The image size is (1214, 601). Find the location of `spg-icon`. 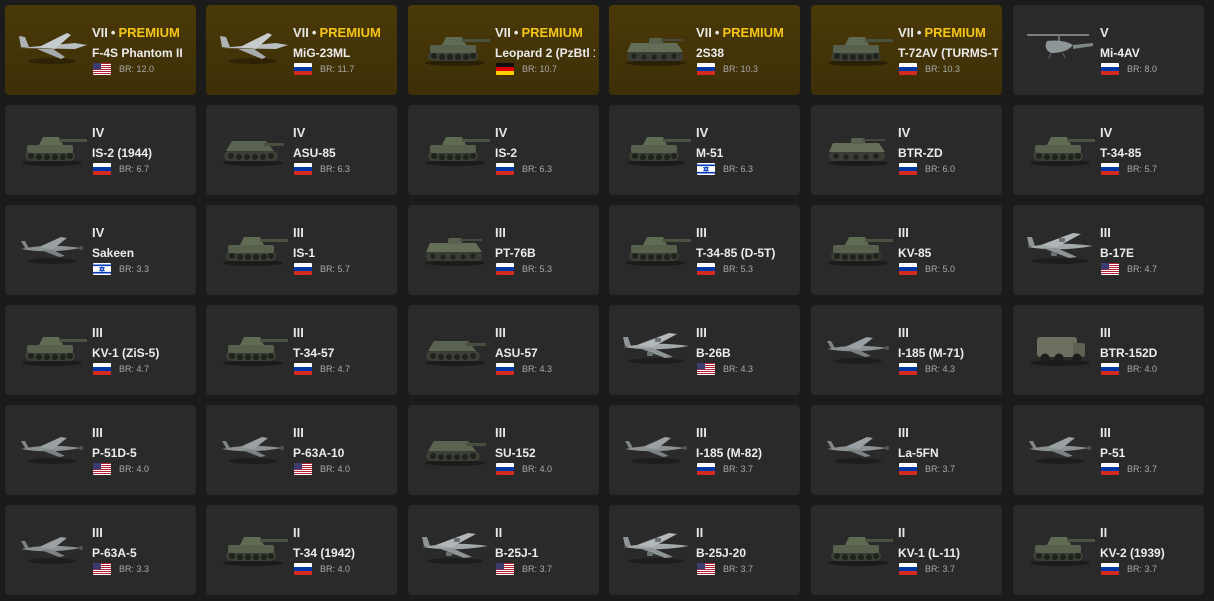

spg-icon is located at coordinates (455, 346).